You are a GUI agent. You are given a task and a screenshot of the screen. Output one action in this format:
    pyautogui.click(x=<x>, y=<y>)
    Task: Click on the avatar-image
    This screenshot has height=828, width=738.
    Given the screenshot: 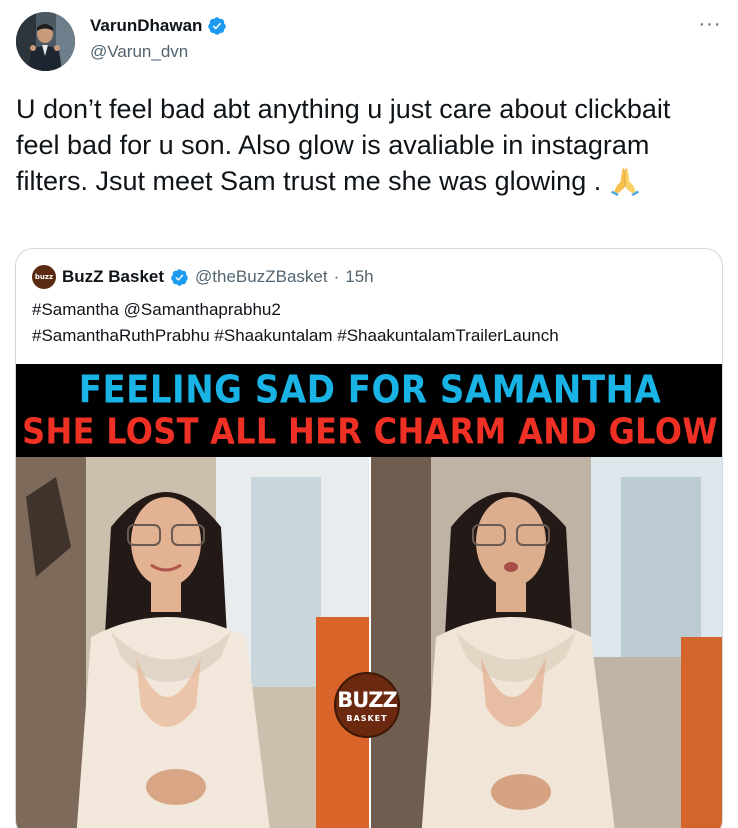 What is the action you would take?
    pyautogui.click(x=45, y=41)
    